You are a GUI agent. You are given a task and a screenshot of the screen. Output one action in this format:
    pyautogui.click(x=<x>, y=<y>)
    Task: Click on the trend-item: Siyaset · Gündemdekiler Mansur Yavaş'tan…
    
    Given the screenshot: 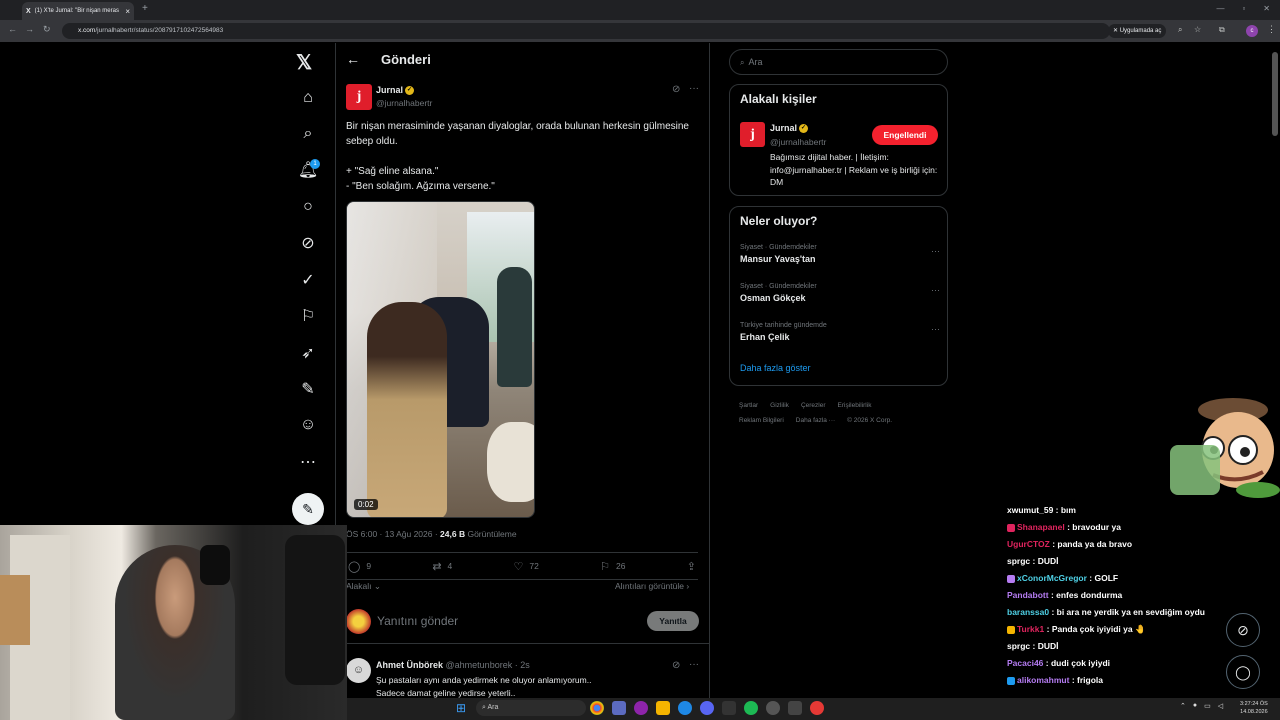 What is the action you would take?
    pyautogui.click(x=840, y=254)
    